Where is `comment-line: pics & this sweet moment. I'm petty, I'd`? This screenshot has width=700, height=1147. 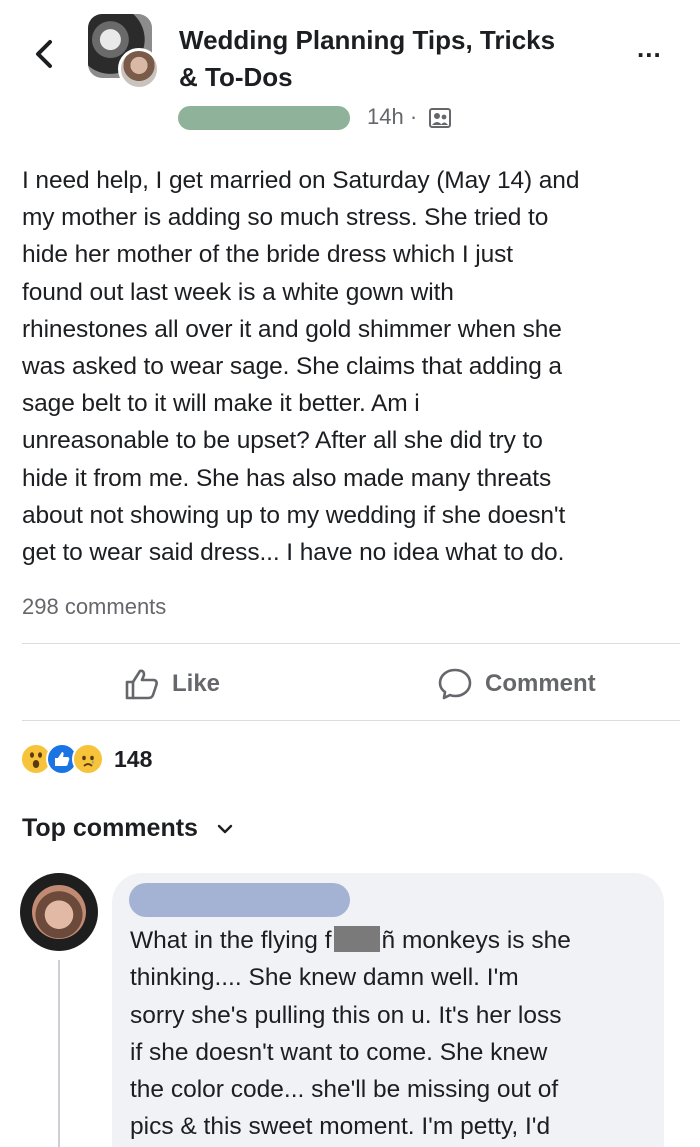 comment-line: pics & this sweet moment. I'm petty, I'd is located at coordinates (340, 1127).